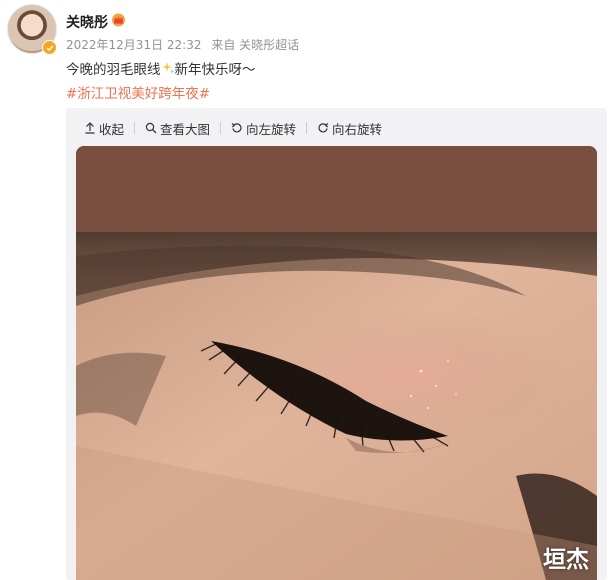 This screenshot has width=609, height=580. Describe the element at coordinates (357, 129) in the screenshot. I see `rotate-right-label: 向右旋转` at that location.